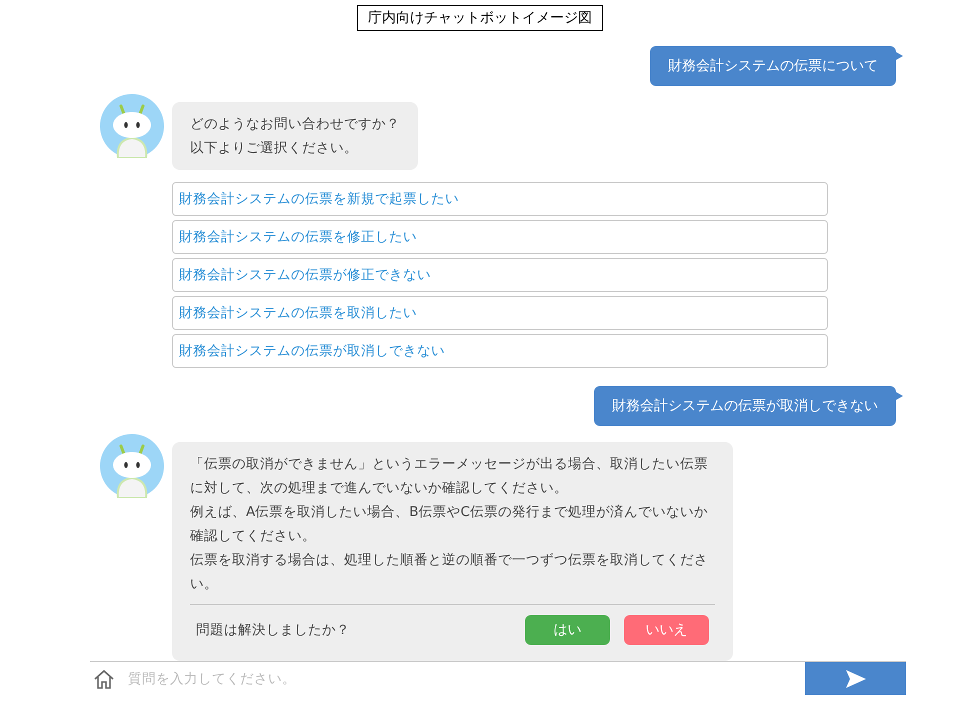 The width and height of the screenshot is (960, 720). What do you see at coordinates (666, 630) in the screenshot?
I see `no-button: いいえ` at bounding box center [666, 630].